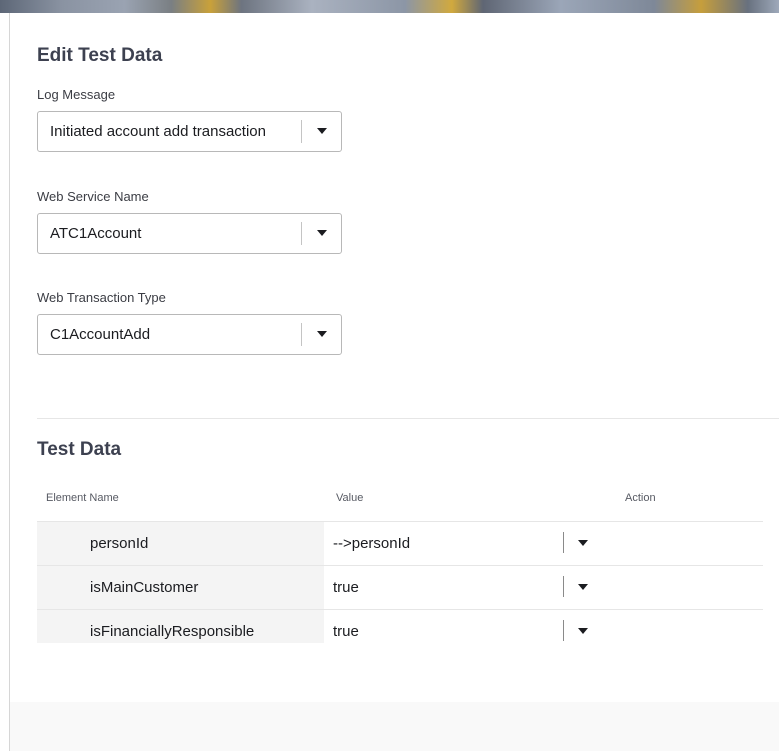 The height and width of the screenshot is (751, 779). What do you see at coordinates (408, 418) in the screenshot?
I see `section-divider` at bounding box center [408, 418].